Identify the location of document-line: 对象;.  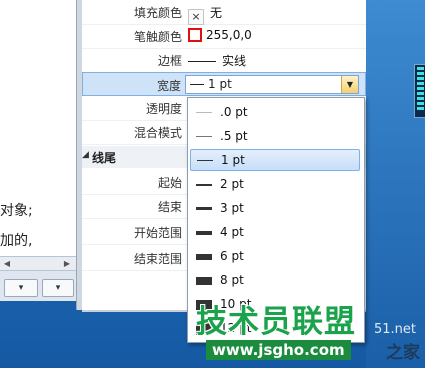
(16, 211).